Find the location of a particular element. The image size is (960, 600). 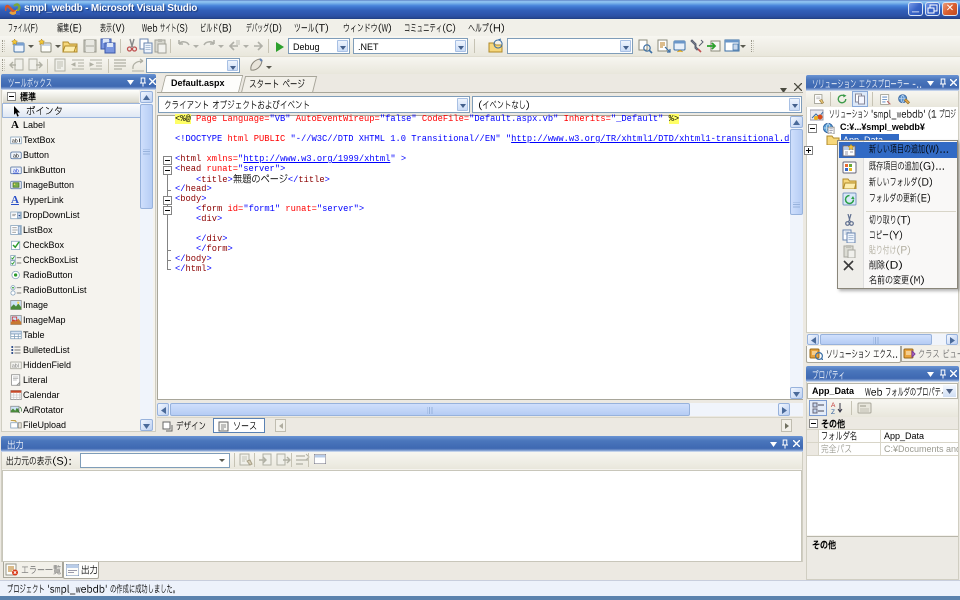

svg-text: Z is located at coordinates (833, 411).